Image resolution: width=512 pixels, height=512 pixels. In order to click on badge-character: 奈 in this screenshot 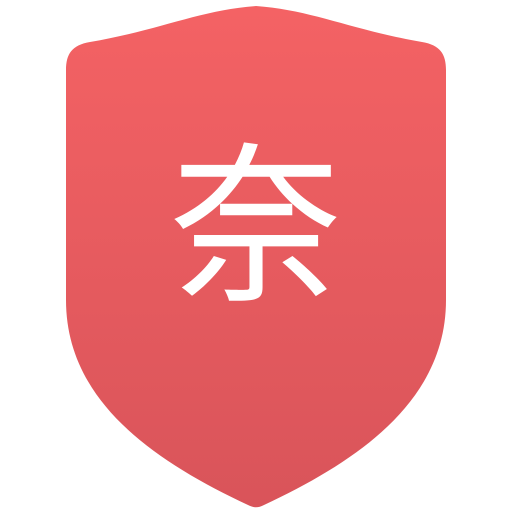, I will do `click(256, 227)`.